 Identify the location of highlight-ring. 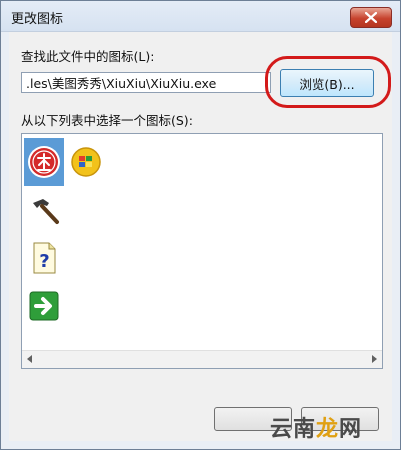
(328, 82).